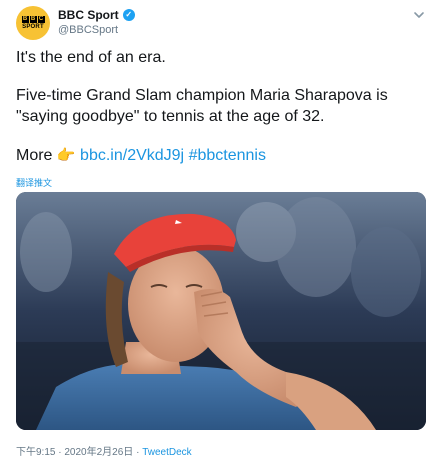 This screenshot has height=468, width=440. I want to click on account-name-block: BBC Sport ✓ @BBCSport, so click(96, 22).